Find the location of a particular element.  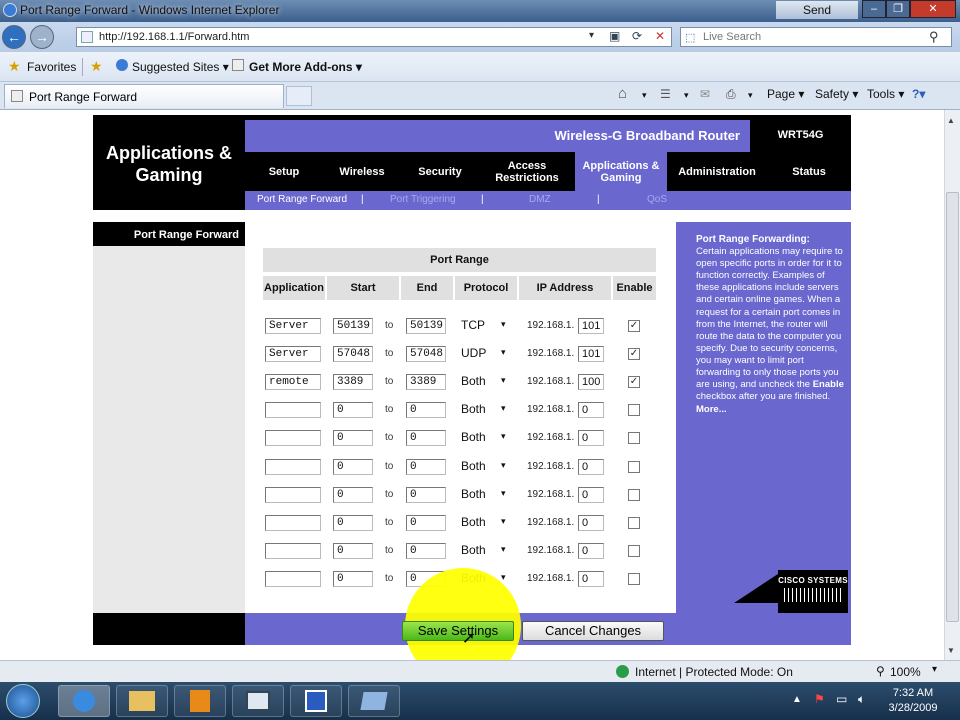

tab-administration: Administration is located at coordinates (717, 171).